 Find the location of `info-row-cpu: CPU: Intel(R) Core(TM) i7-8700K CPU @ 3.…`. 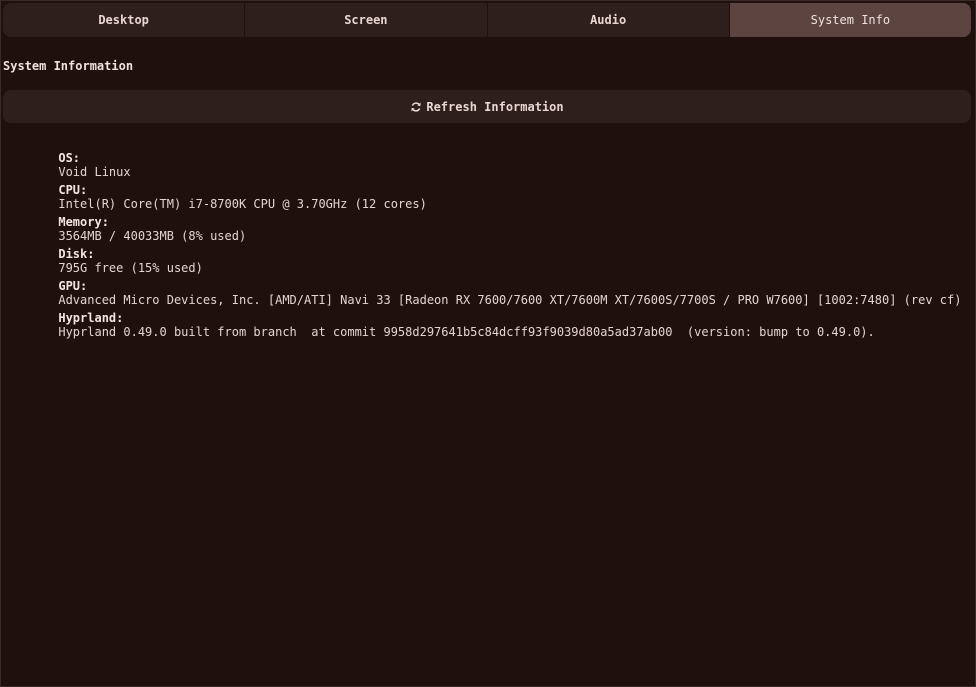

info-row-cpu: CPU: Intel(R) Core(TM) i7-8700K CPU @ 3.… is located at coordinates (488, 190).